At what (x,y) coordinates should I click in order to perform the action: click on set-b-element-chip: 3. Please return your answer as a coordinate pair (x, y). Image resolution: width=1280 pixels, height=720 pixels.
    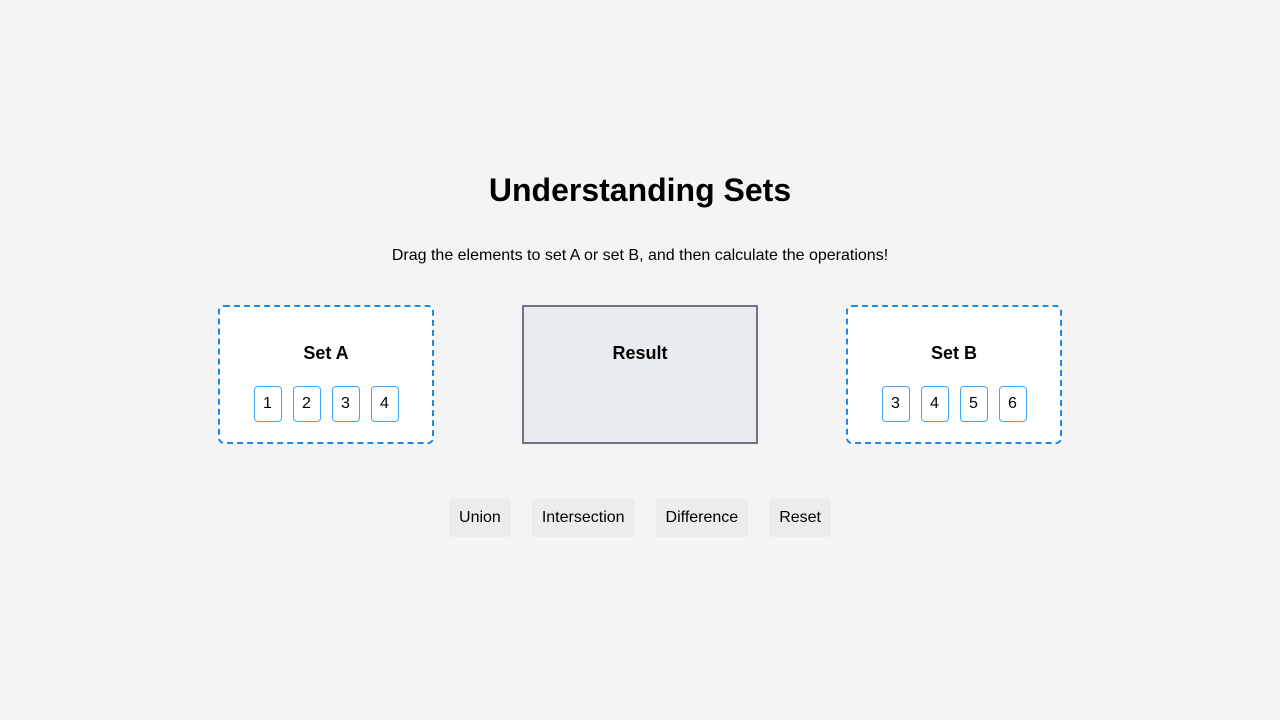
    Looking at the image, I should click on (895, 404).